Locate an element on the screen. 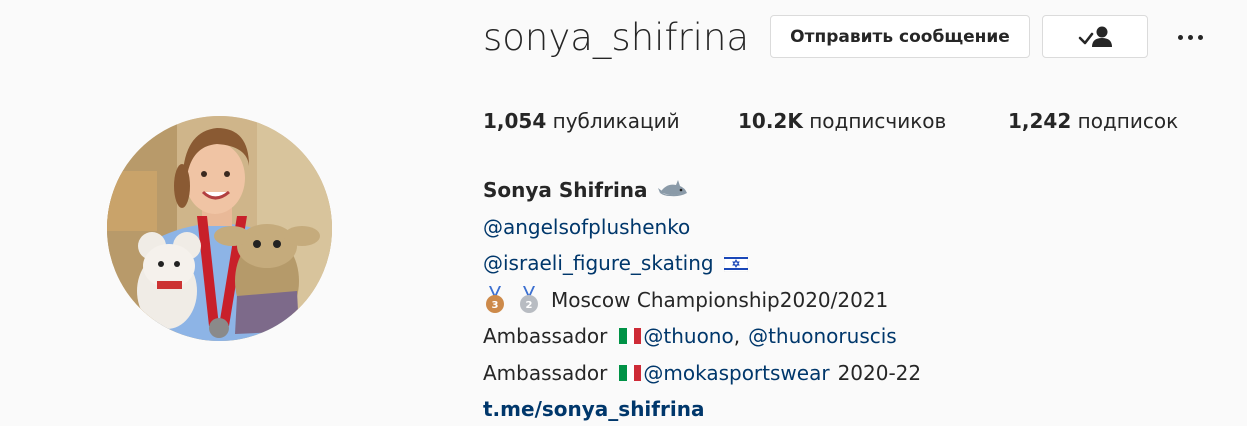 The image size is (1247, 426). bronze-medal-icon: 3 is located at coordinates (495, 299).